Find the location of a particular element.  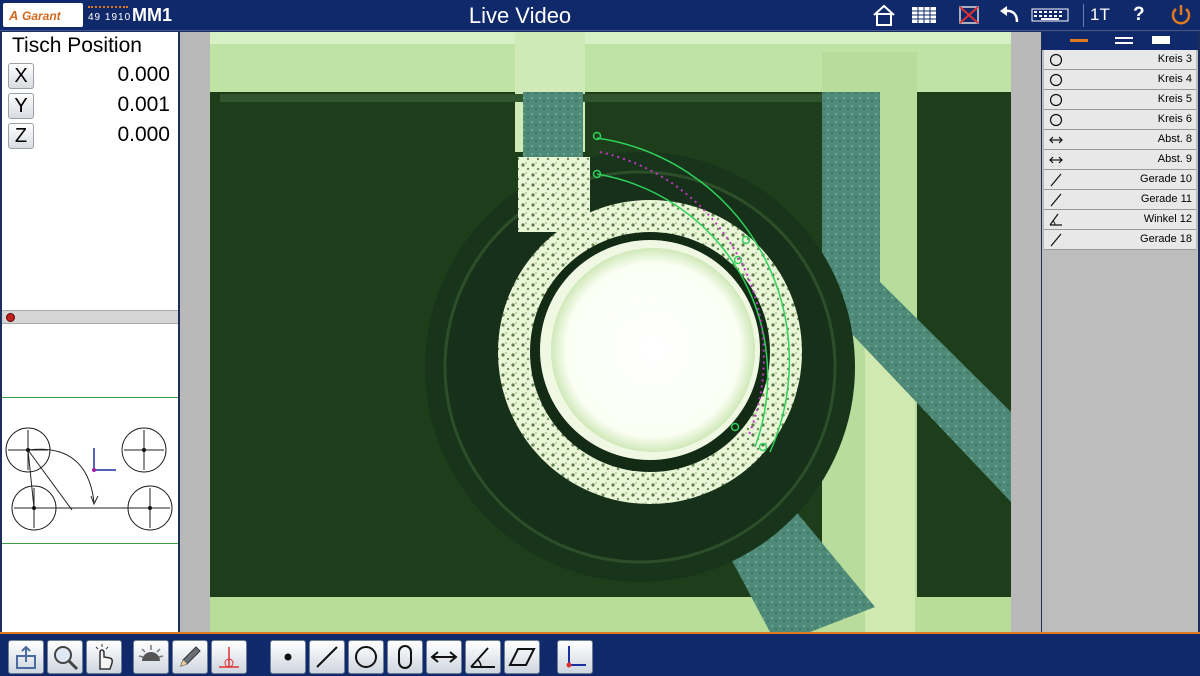

status-led-icon is located at coordinates (10, 317).